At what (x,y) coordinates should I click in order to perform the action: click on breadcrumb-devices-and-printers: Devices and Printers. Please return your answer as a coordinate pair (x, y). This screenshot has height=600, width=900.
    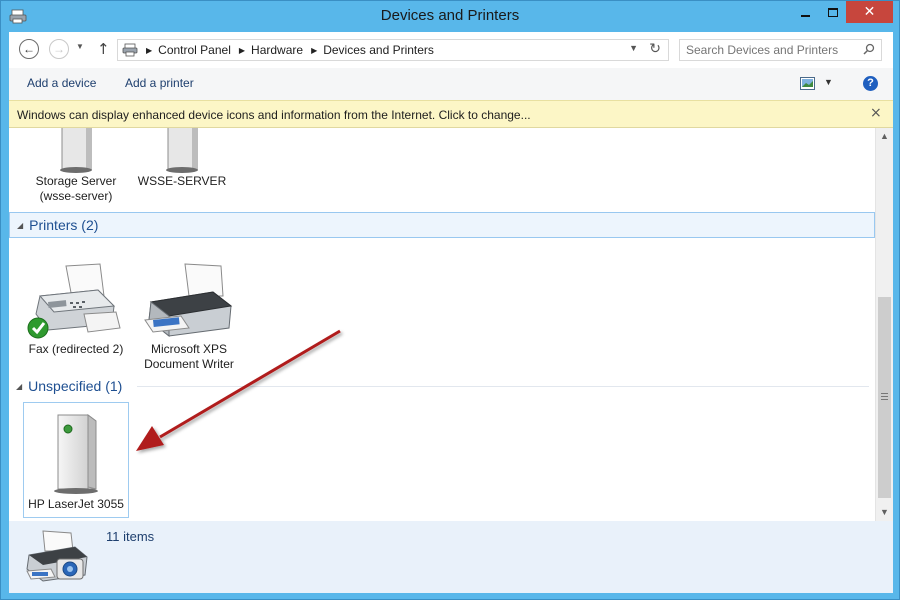
    Looking at the image, I should click on (378, 50).